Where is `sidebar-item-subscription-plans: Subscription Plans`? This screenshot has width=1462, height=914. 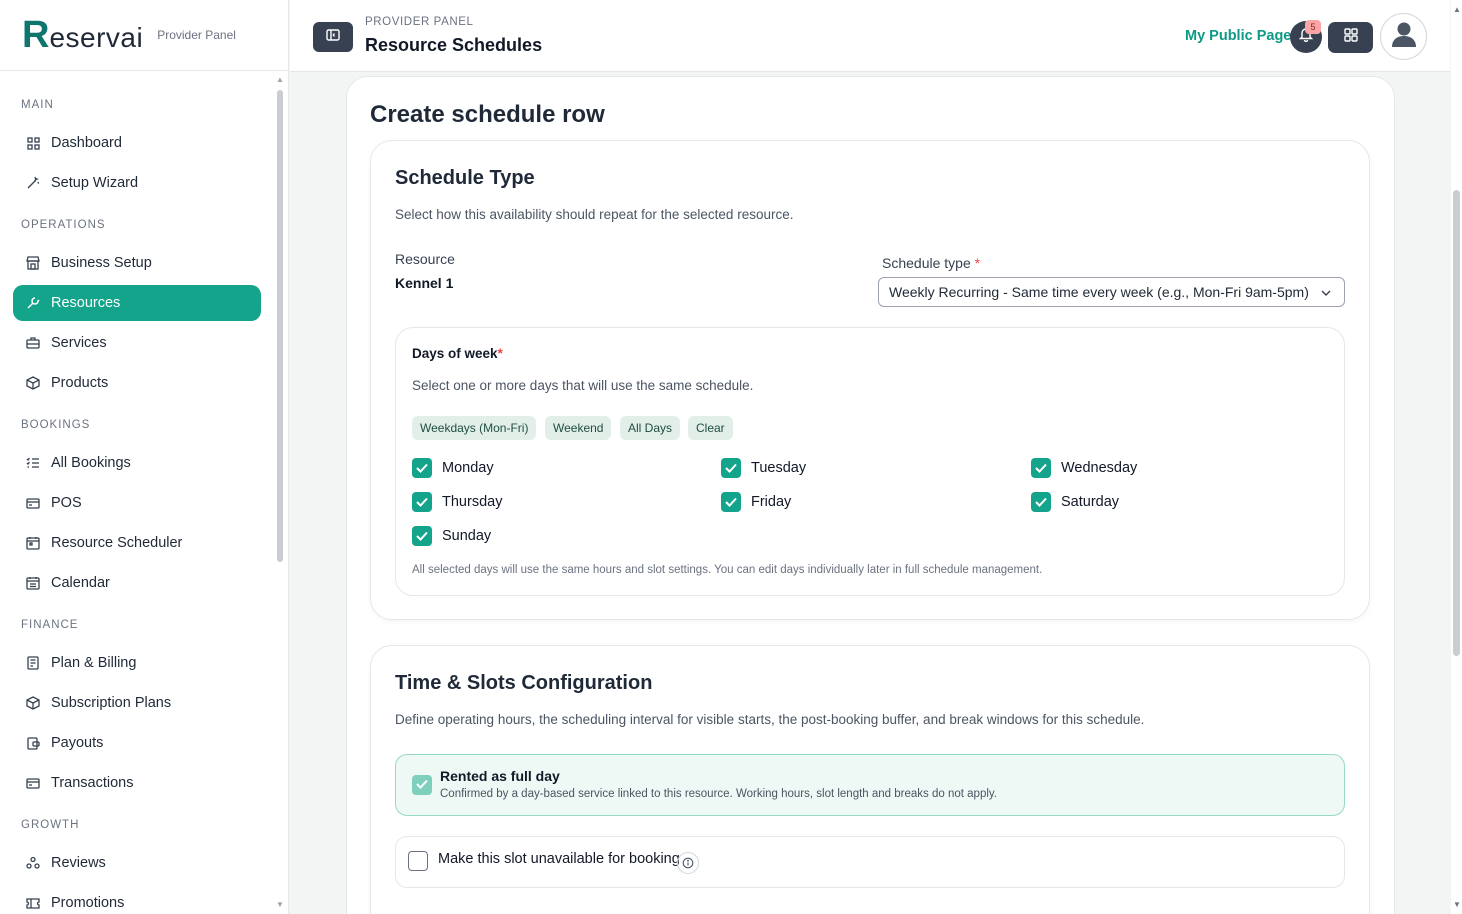
sidebar-item-subscription-plans: Subscription Plans is located at coordinates (137, 703).